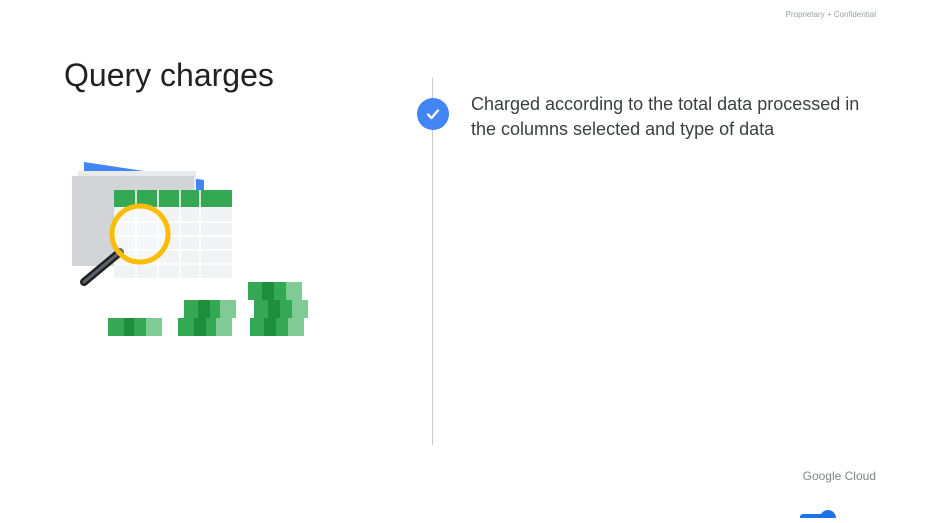 The image size is (936, 523). I want to click on check-circle-icon, so click(433, 114).